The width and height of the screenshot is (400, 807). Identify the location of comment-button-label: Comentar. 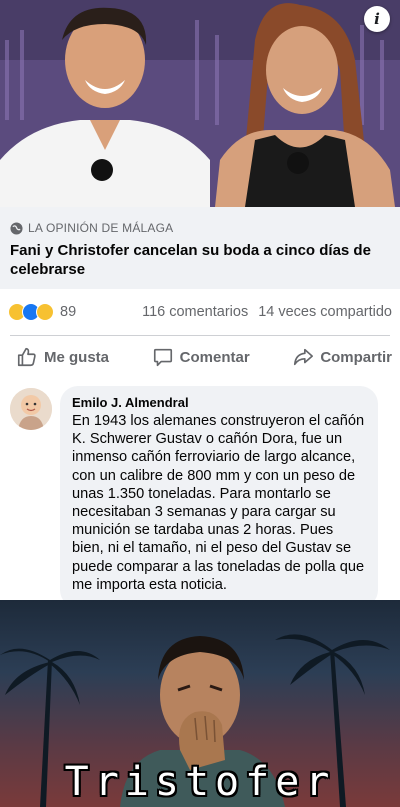
(214, 357).